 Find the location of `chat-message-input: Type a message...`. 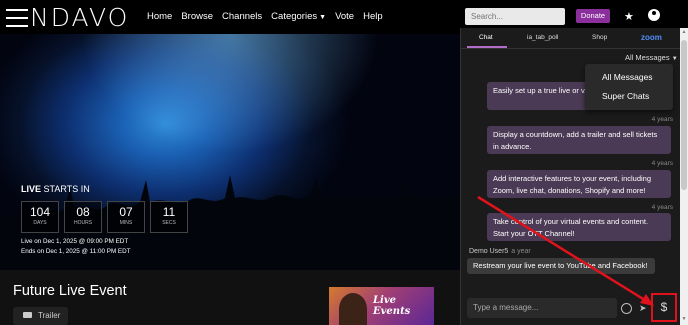

chat-message-input: Type a message... is located at coordinates (542, 308).